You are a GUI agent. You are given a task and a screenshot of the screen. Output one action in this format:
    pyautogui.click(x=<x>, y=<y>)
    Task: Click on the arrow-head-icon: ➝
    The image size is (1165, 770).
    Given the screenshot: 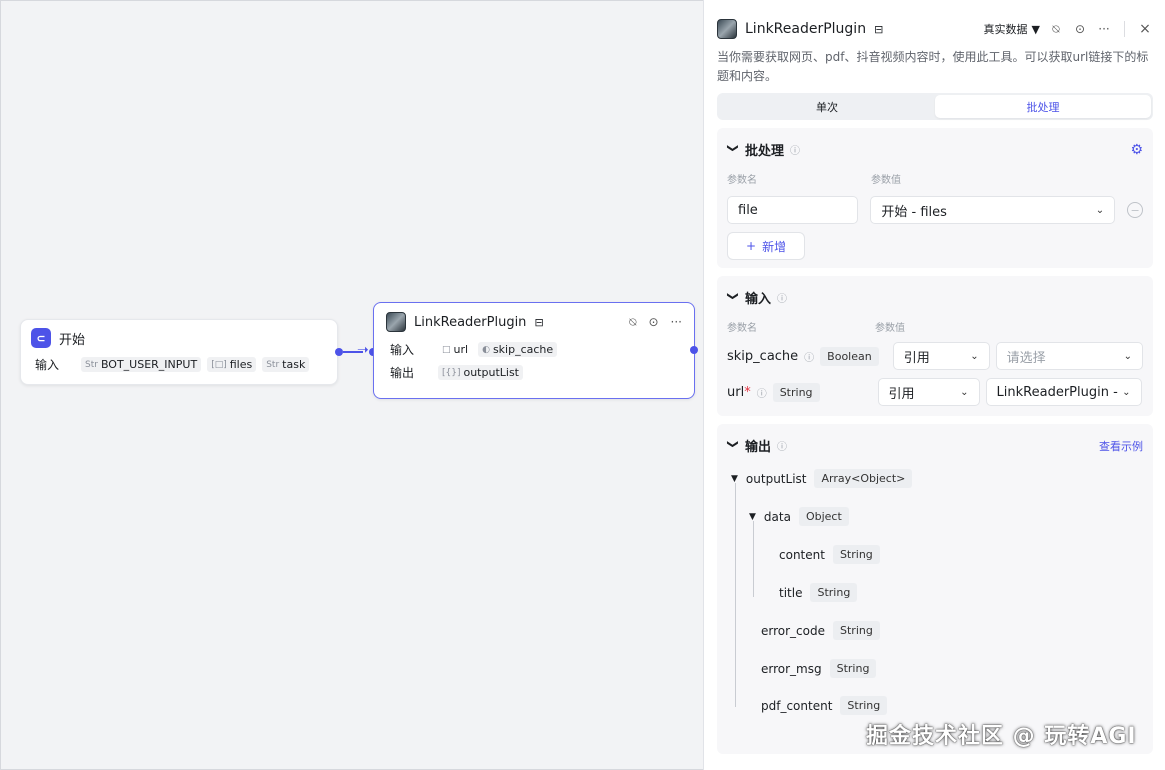 What is the action you would take?
    pyautogui.click(x=363, y=350)
    